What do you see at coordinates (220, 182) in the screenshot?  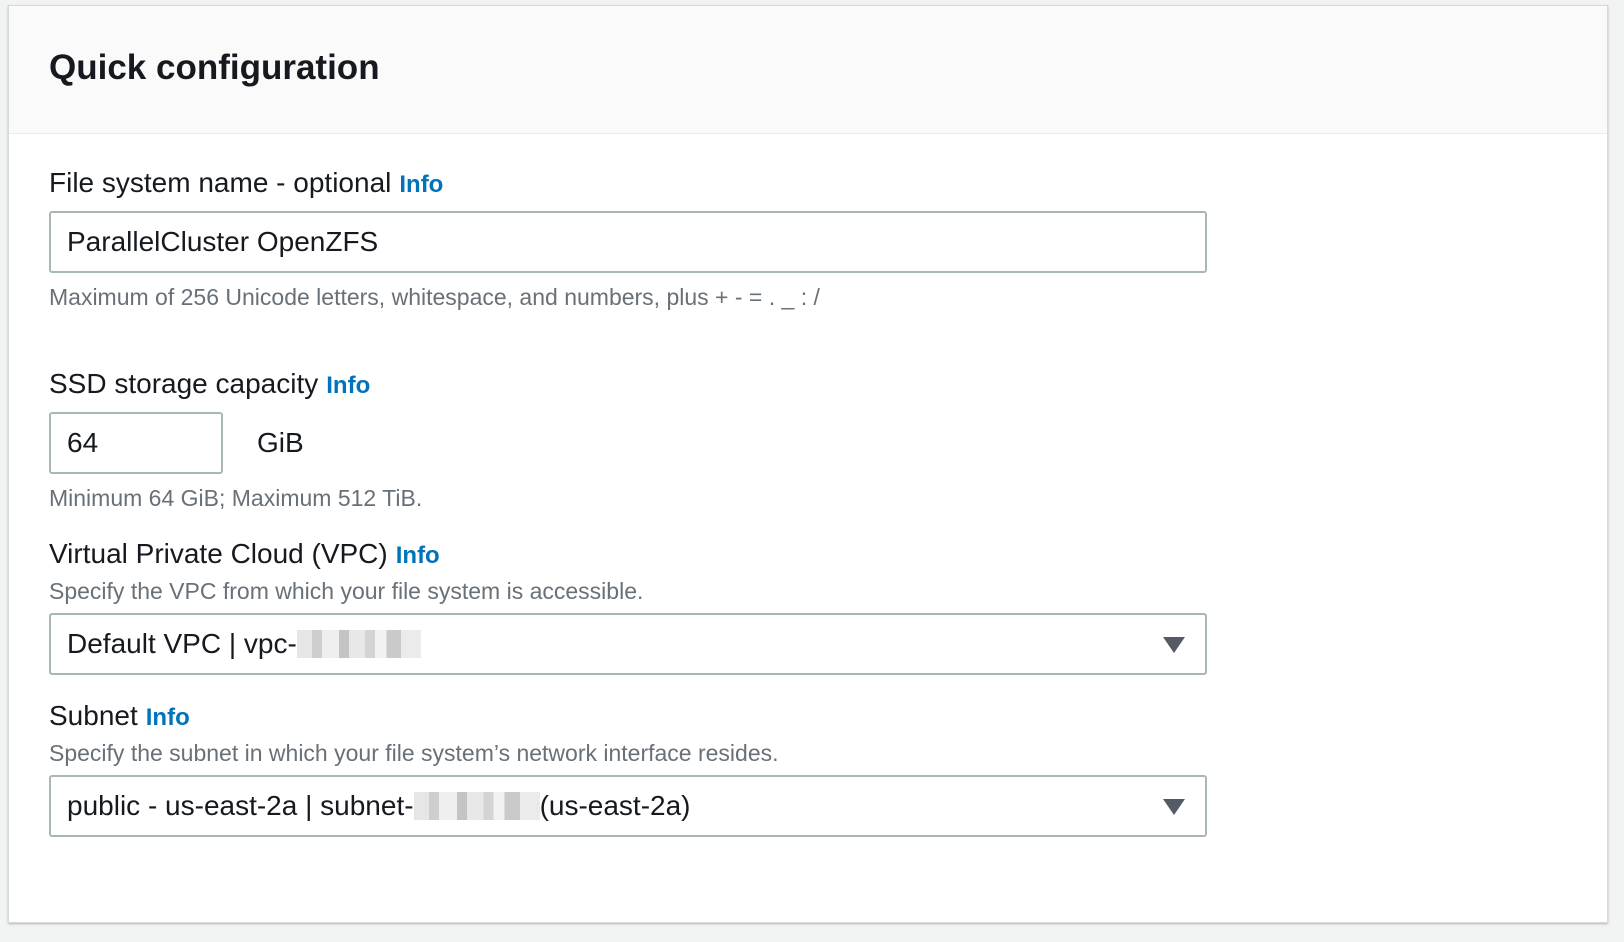 I see `file-system-name-label: File system name - optional` at bounding box center [220, 182].